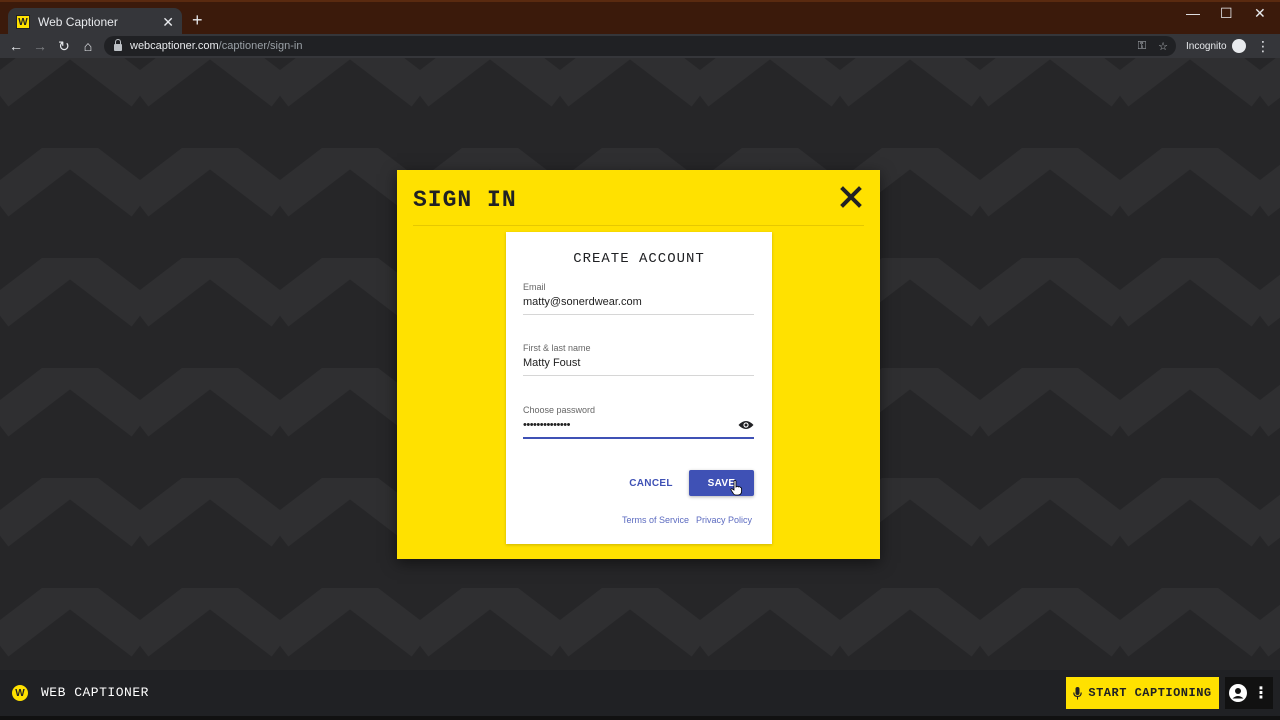 The image size is (1280, 720). I want to click on save-button: SAVE, so click(721, 483).